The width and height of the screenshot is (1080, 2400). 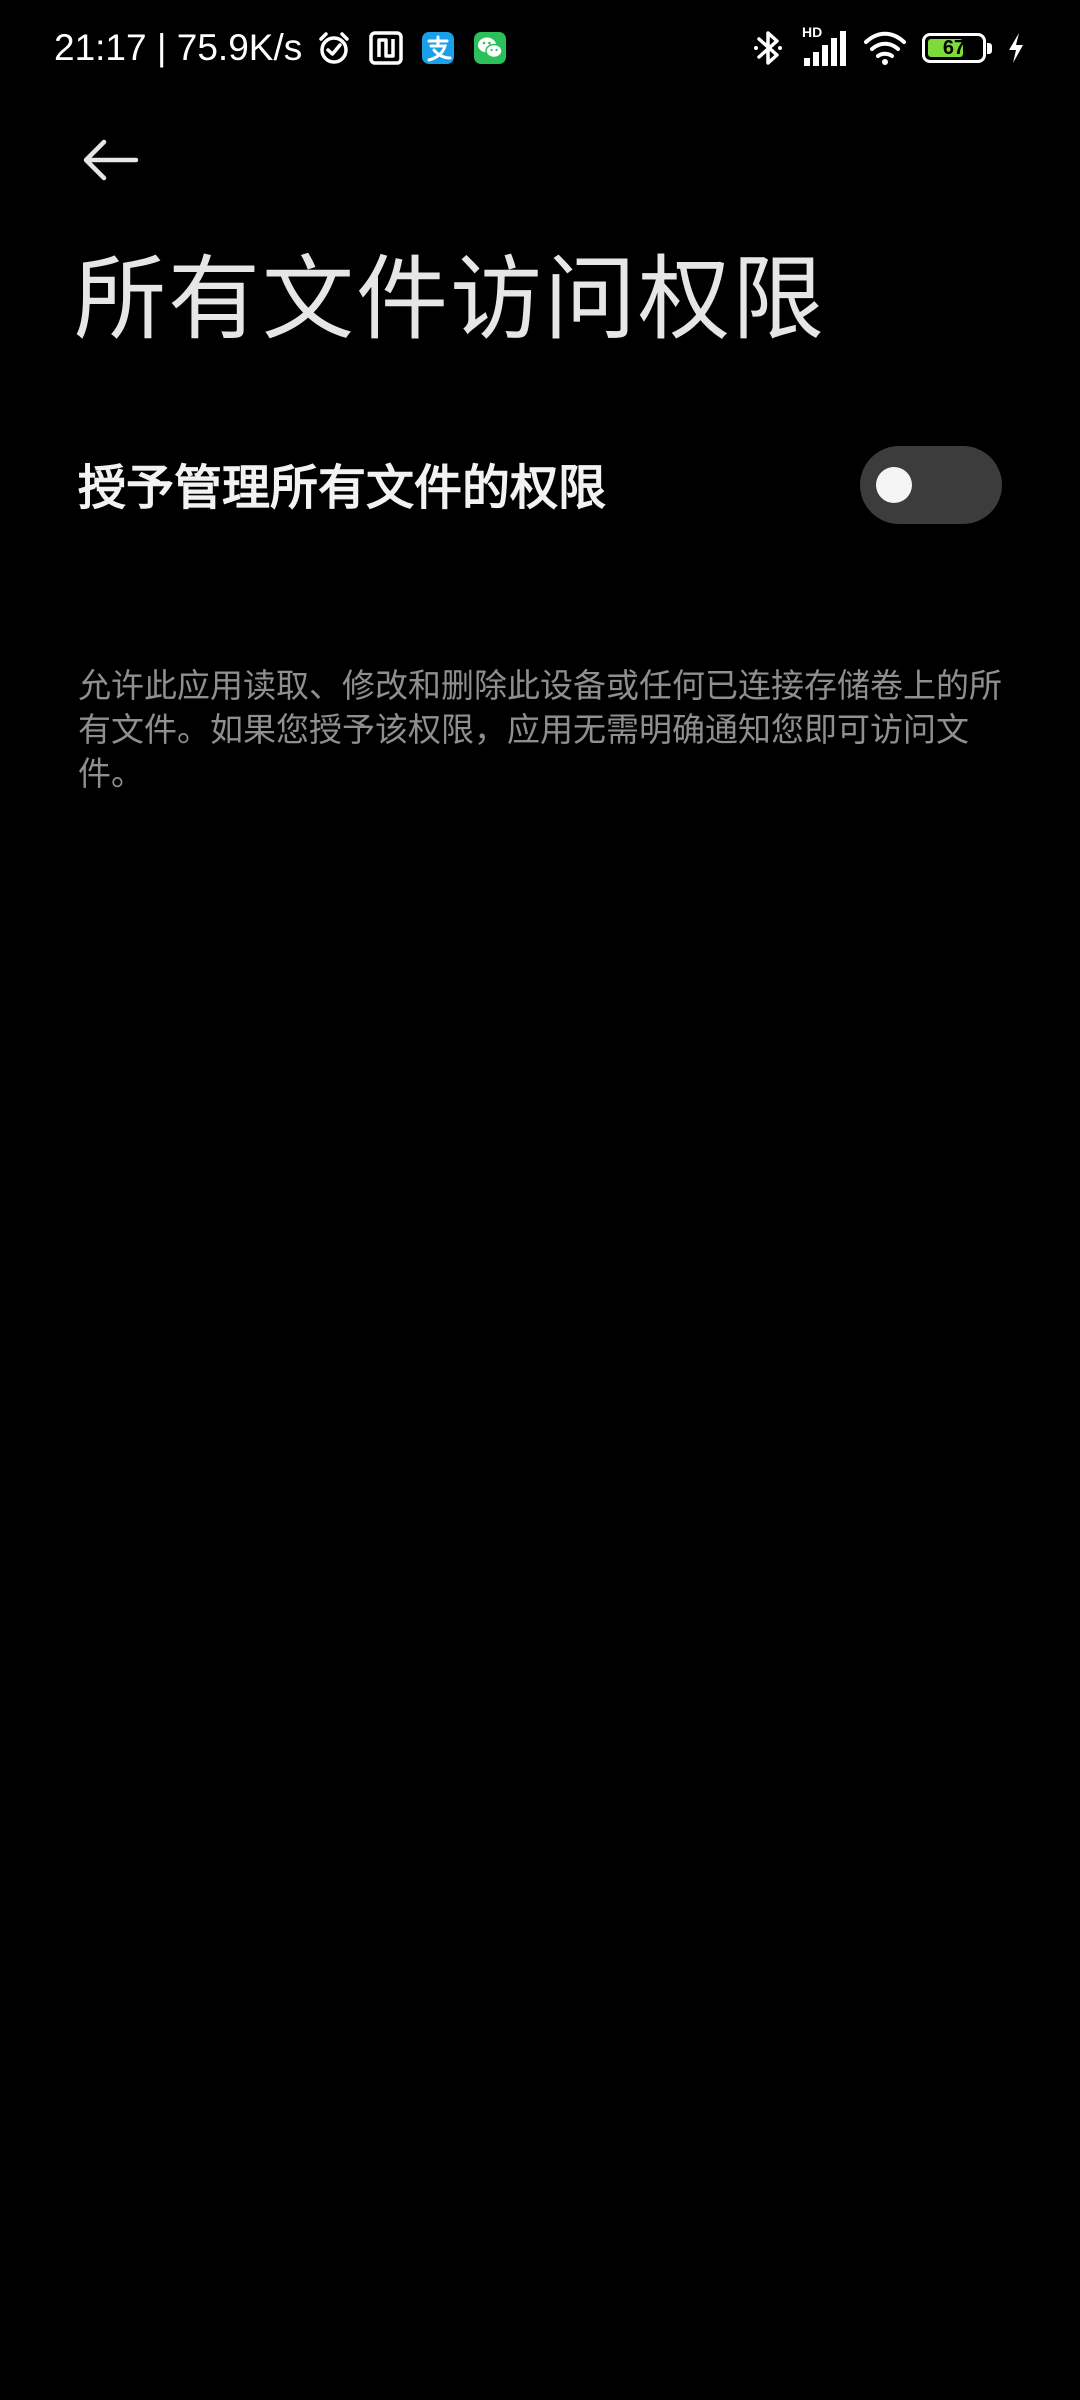 I want to click on alarm-icon, so click(x=334, y=48).